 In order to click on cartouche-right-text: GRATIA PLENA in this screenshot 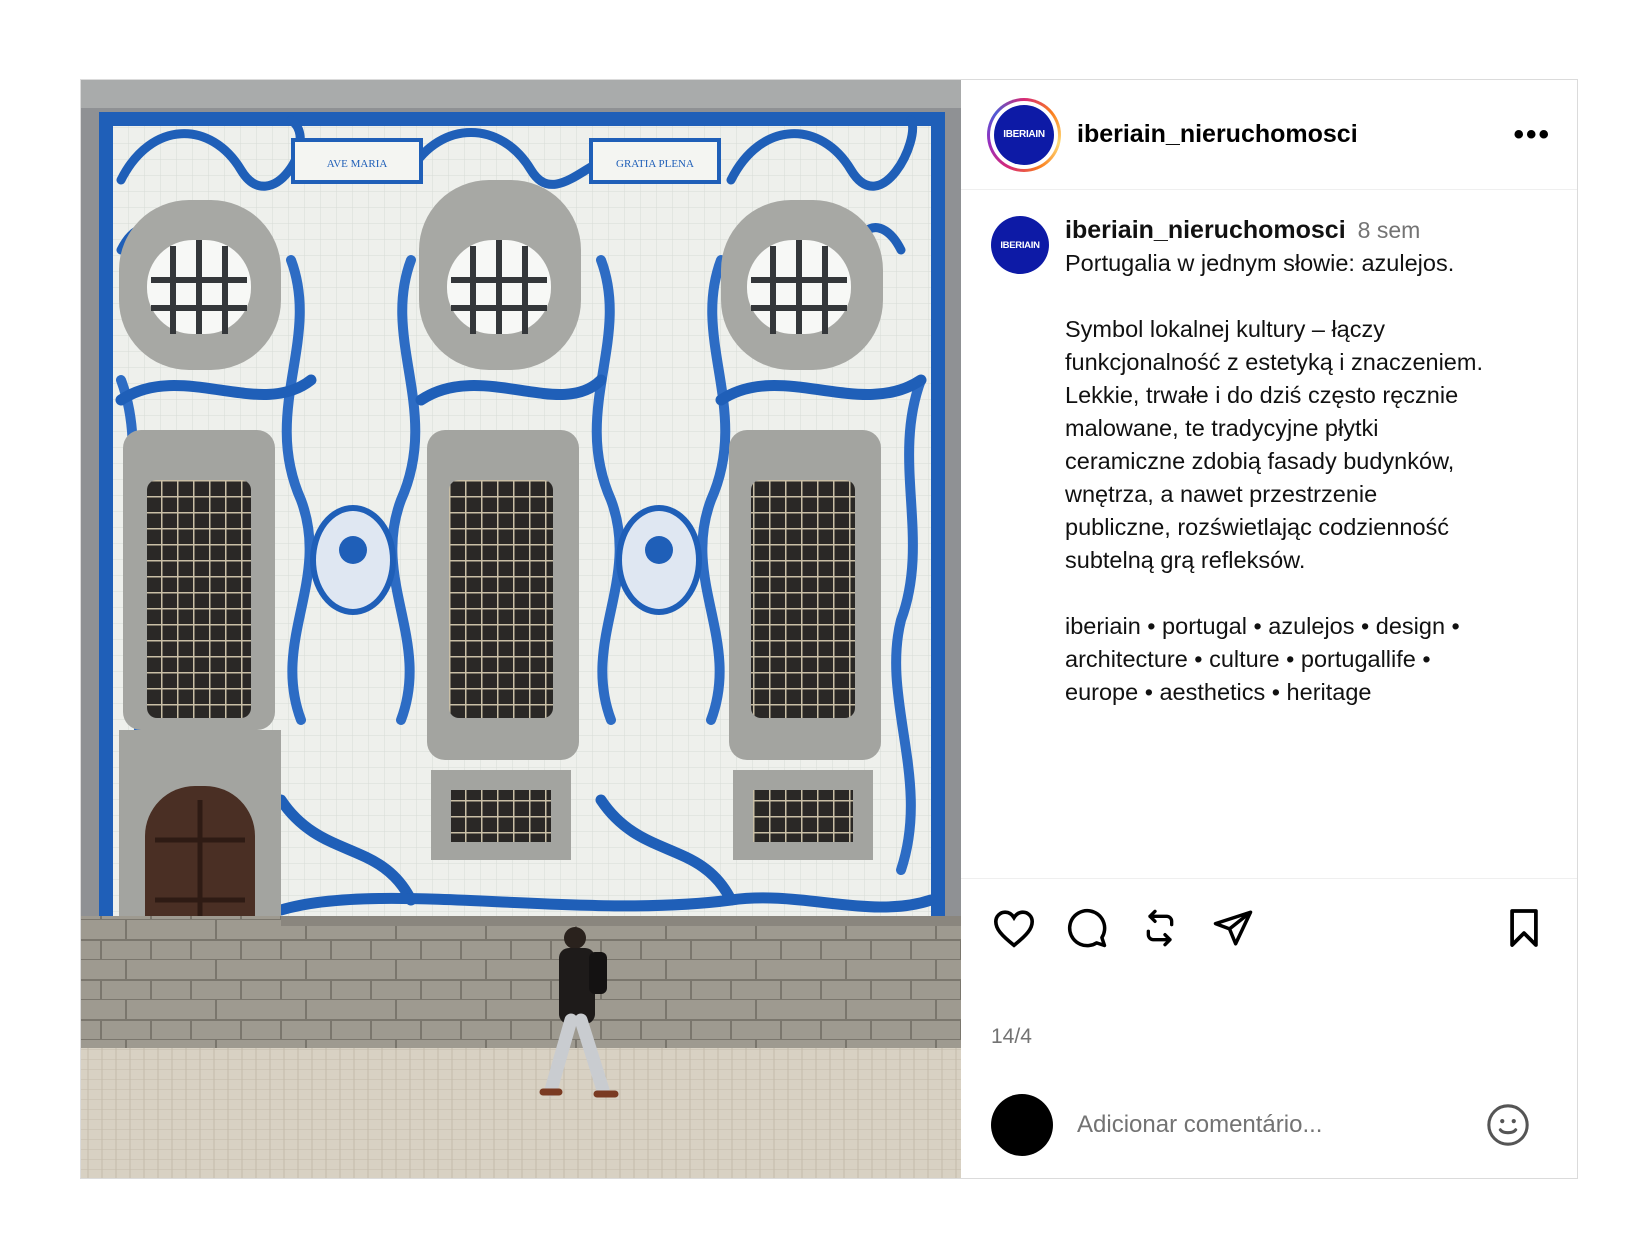, I will do `click(655, 164)`.